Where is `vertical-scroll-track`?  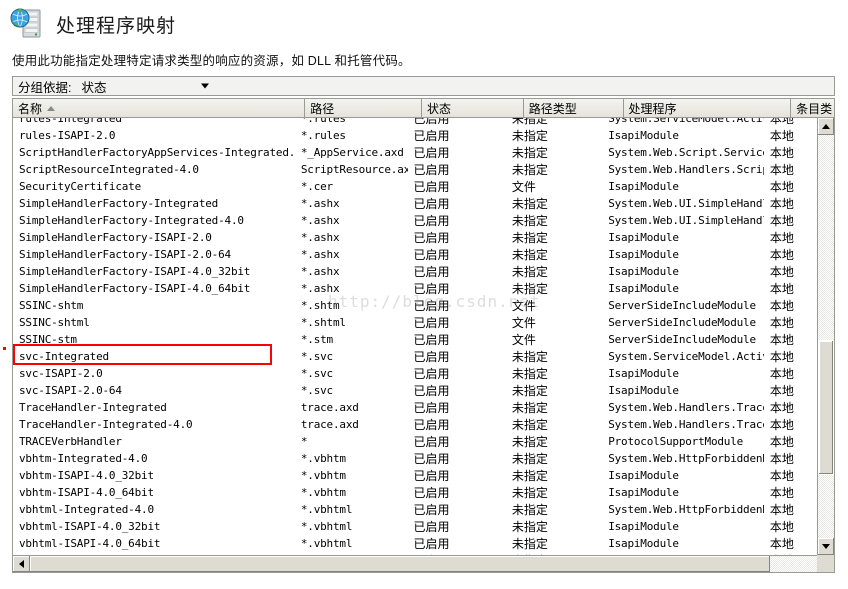 vertical-scroll-track is located at coordinates (826, 336).